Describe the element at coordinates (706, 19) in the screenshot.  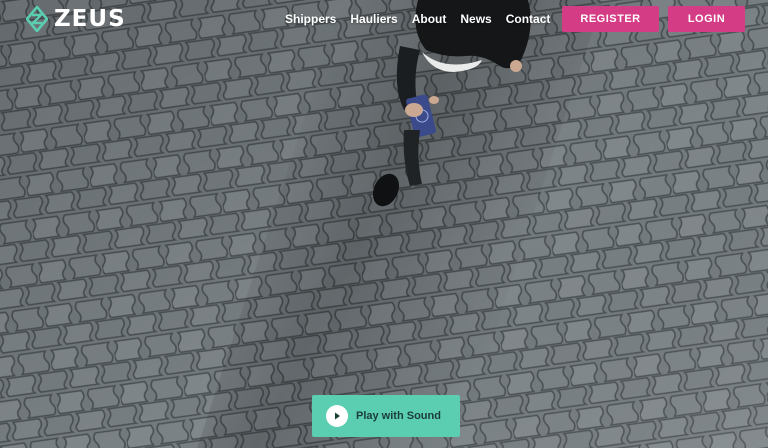
I see `login-button: LOGIN` at that location.